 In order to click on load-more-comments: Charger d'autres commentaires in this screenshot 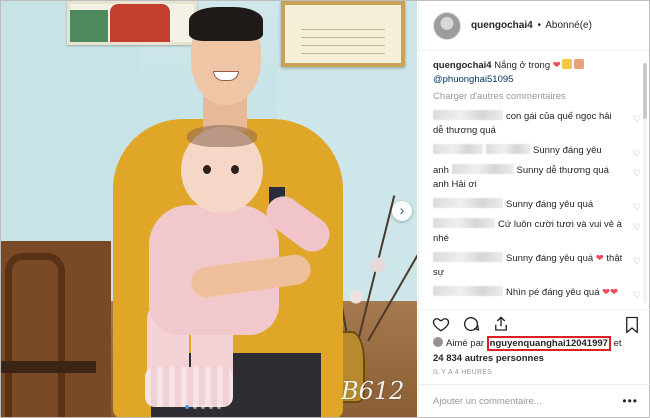, I will do `click(534, 95)`.